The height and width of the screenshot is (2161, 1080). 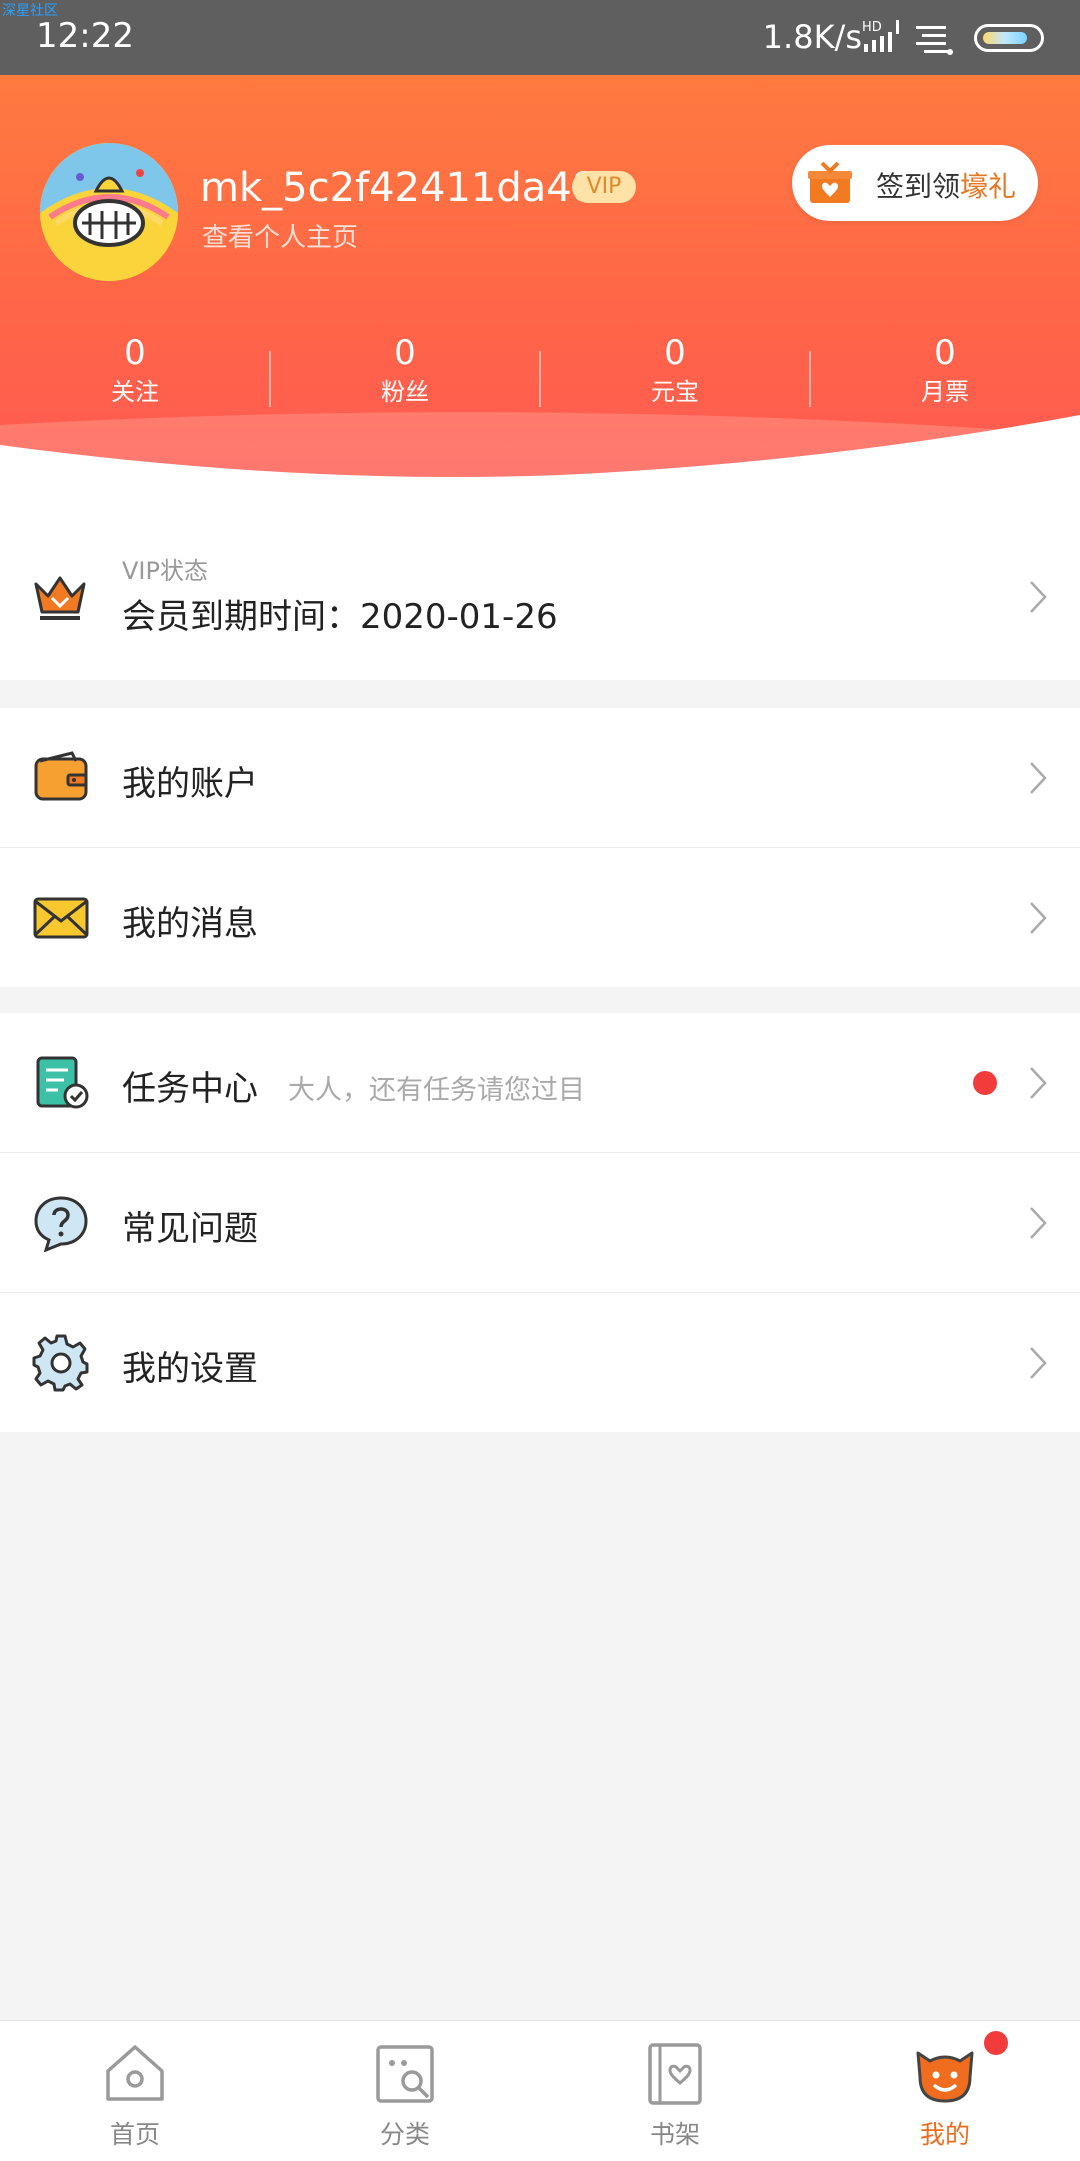 I want to click on stat-coins: 0 元宝, so click(x=675, y=370).